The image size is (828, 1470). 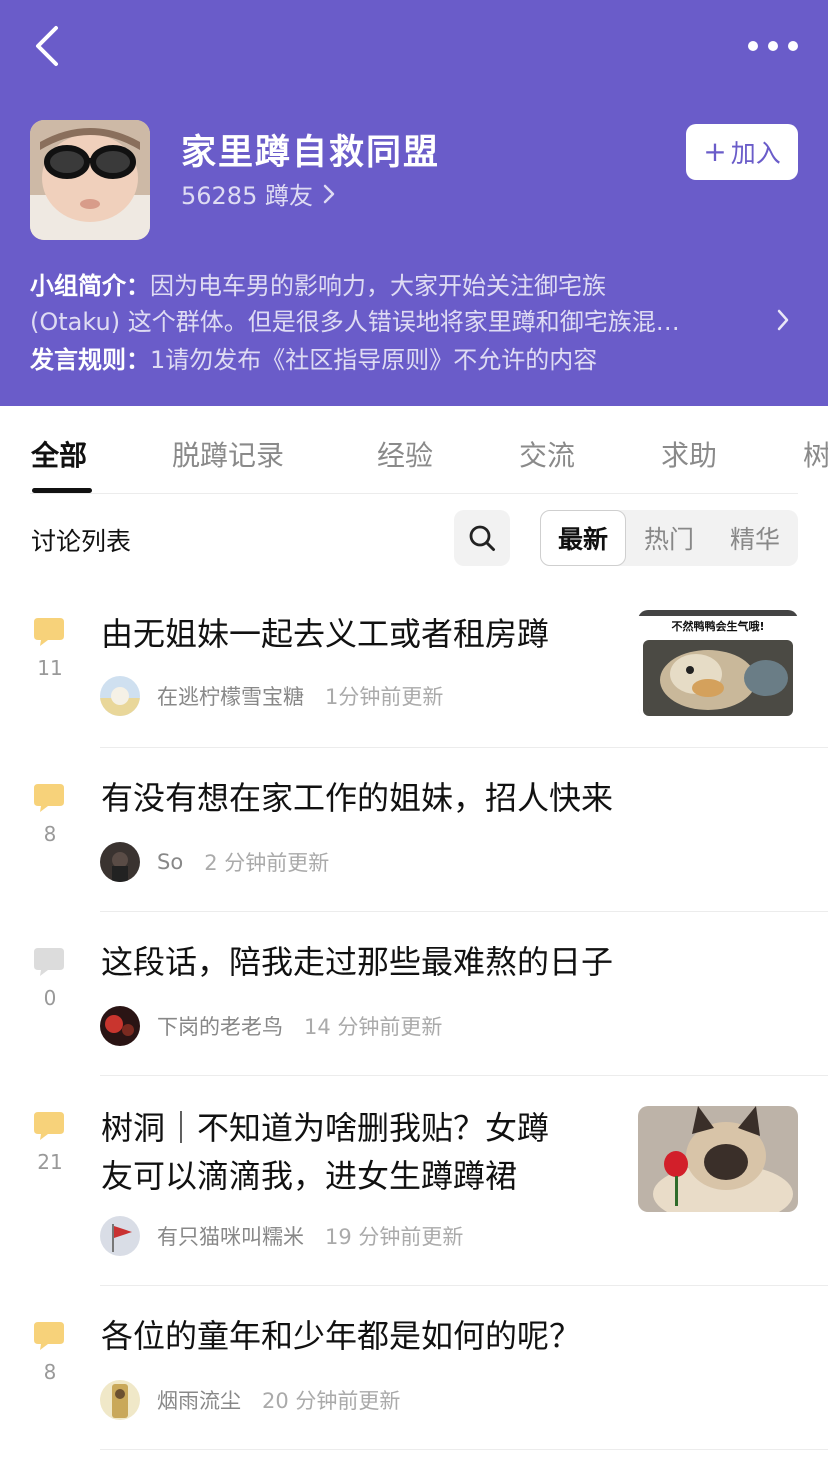 I want to click on tab-experience: 经验, so click(x=405, y=454).